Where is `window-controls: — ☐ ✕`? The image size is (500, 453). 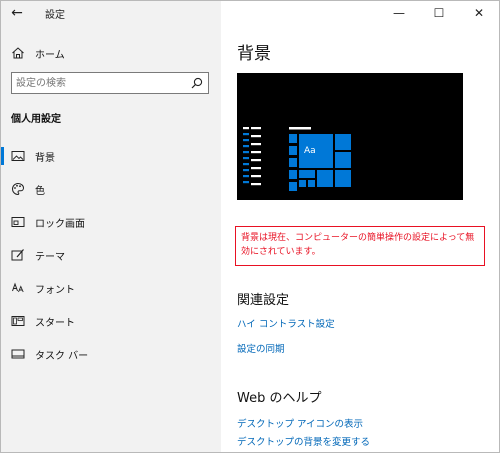 window-controls: — ☐ ✕ is located at coordinates (439, 13).